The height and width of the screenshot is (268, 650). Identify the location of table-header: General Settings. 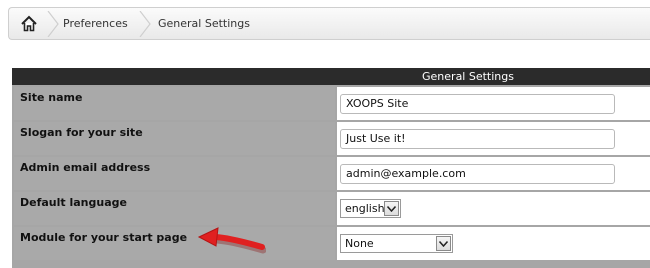
(331, 76).